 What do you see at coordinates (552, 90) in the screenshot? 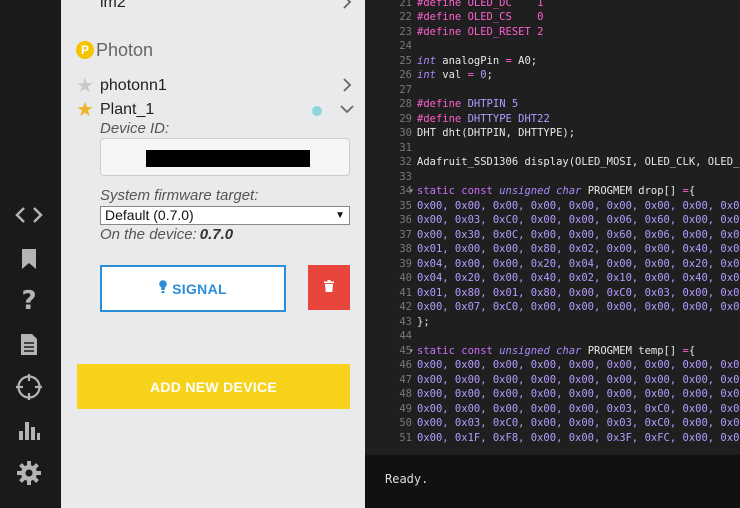
I see `code-line: 27` at bounding box center [552, 90].